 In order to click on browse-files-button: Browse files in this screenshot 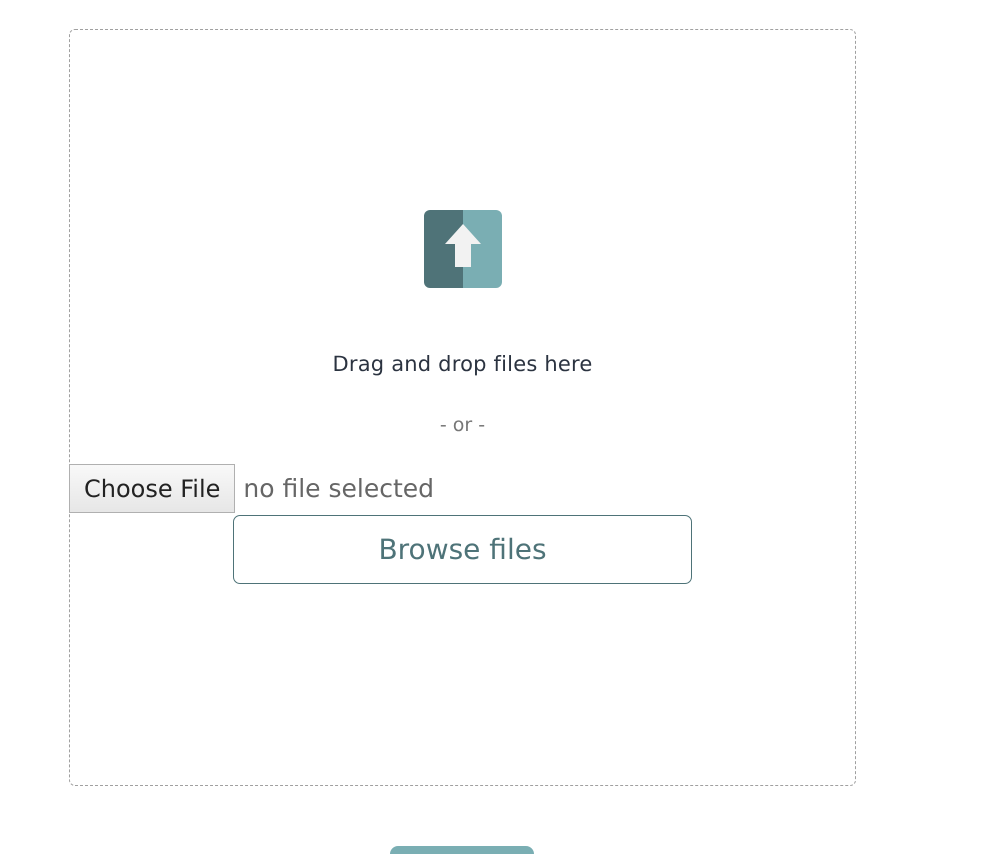, I will do `click(462, 549)`.